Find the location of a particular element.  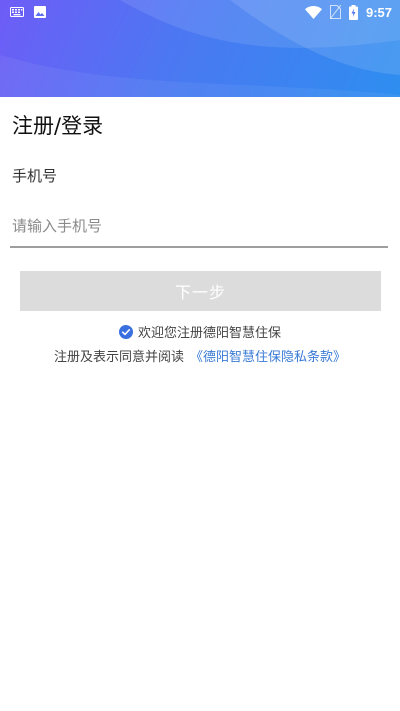

header-banner: 9:57 is located at coordinates (200, 48).